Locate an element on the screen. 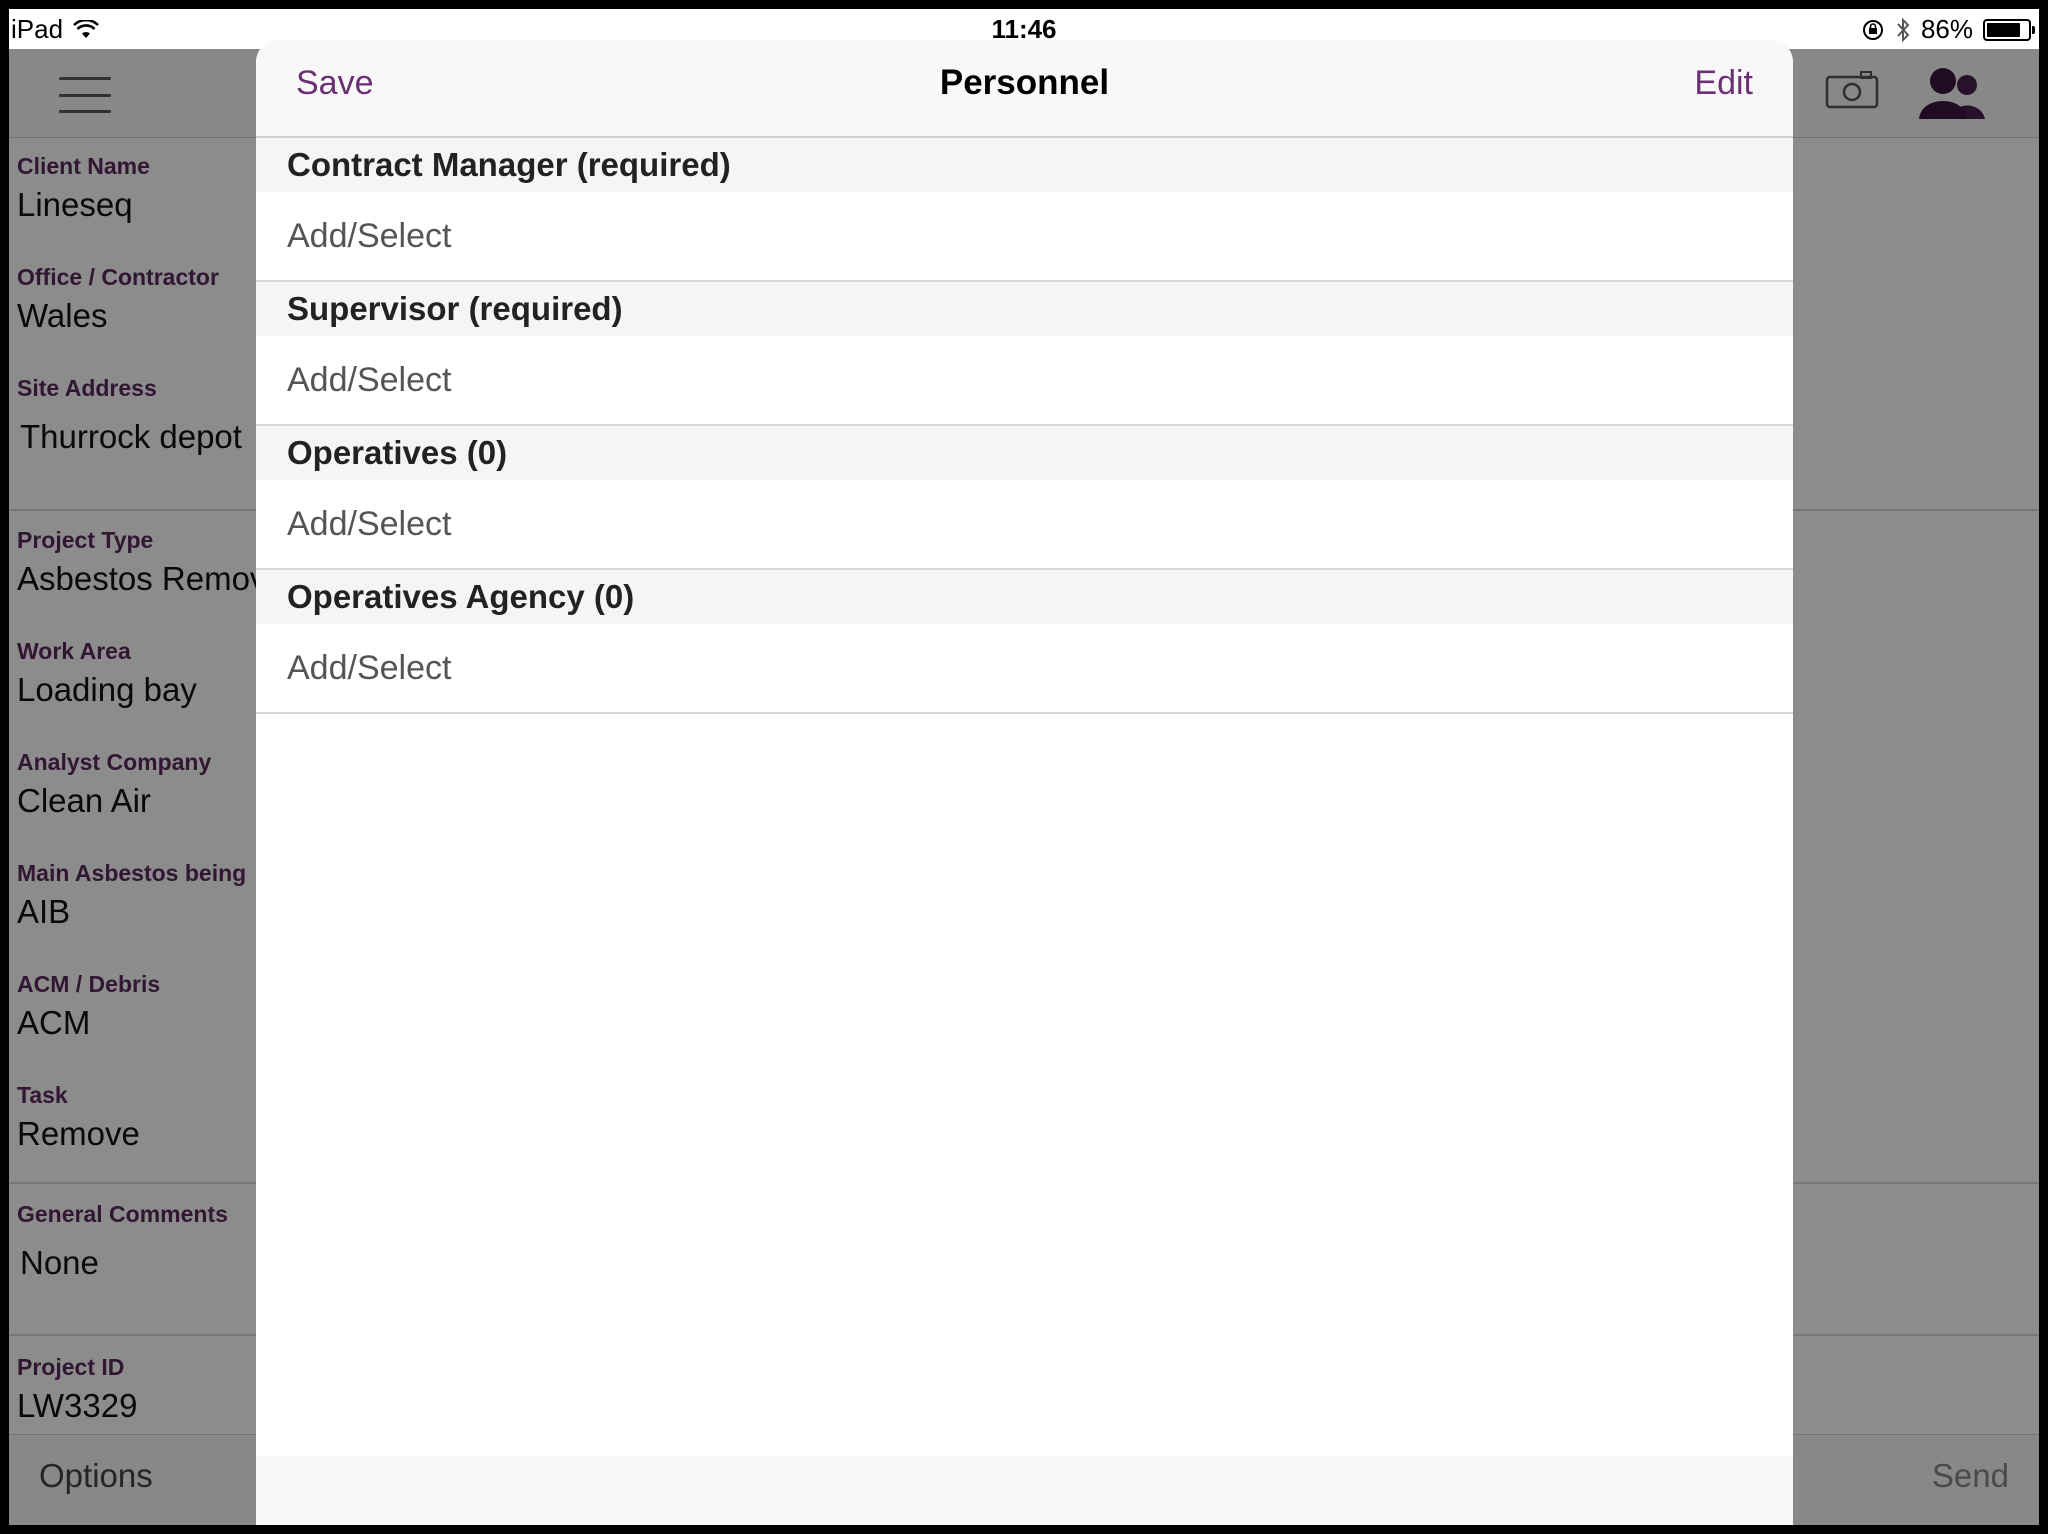 This screenshot has height=1534, width=2048. section-header-supervisor: Supervisor (required) is located at coordinates (1024, 309).